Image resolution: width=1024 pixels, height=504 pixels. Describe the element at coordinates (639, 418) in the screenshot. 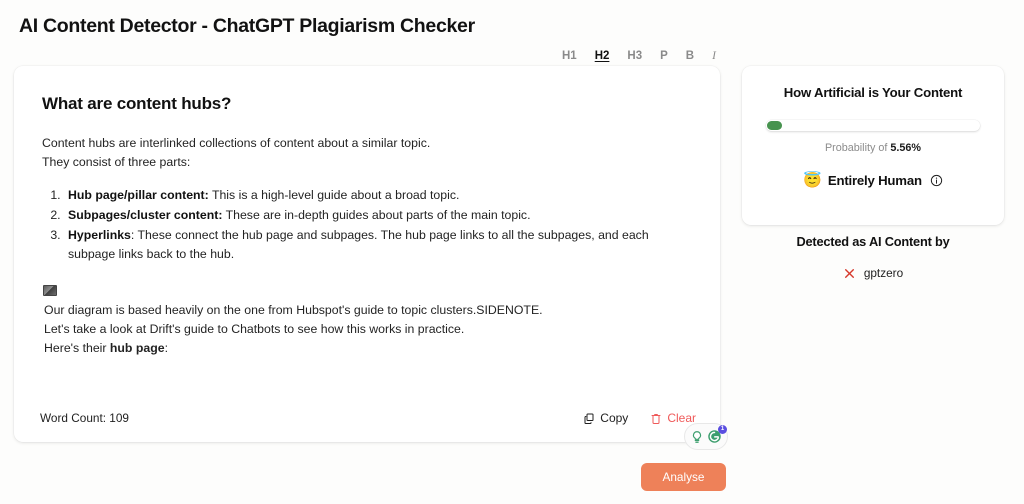

I see `editor-footer-actions: Copy Clear` at that location.